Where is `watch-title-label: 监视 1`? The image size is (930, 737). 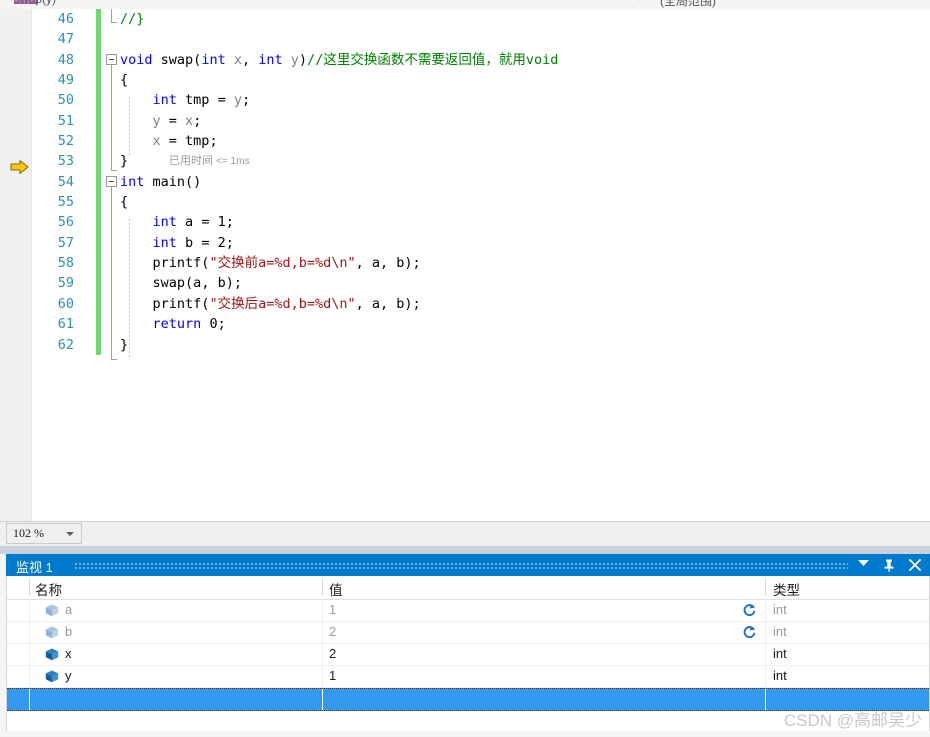
watch-title-label: 监视 1 is located at coordinates (34, 567).